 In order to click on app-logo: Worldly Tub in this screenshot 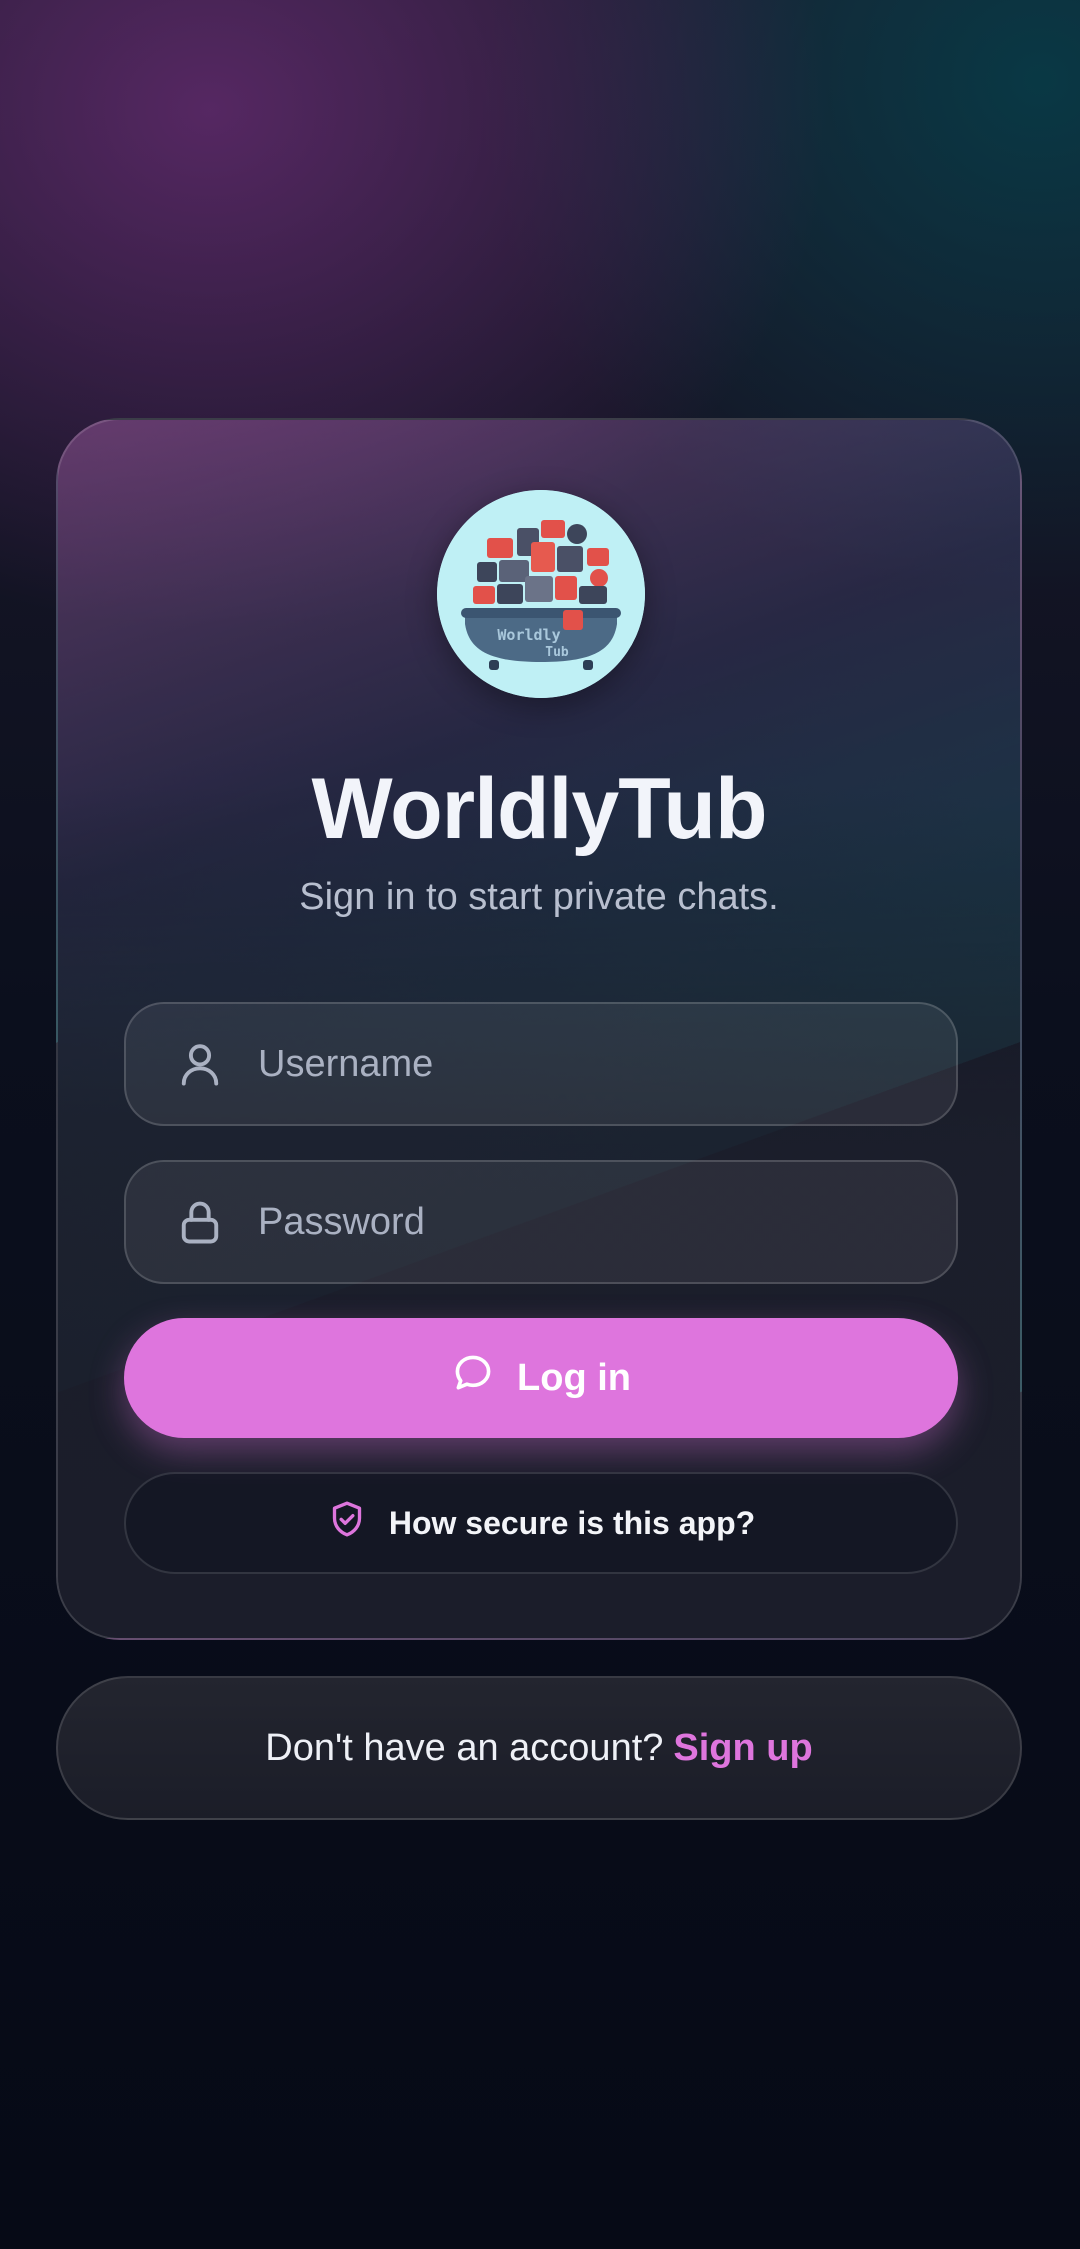, I will do `click(541, 594)`.